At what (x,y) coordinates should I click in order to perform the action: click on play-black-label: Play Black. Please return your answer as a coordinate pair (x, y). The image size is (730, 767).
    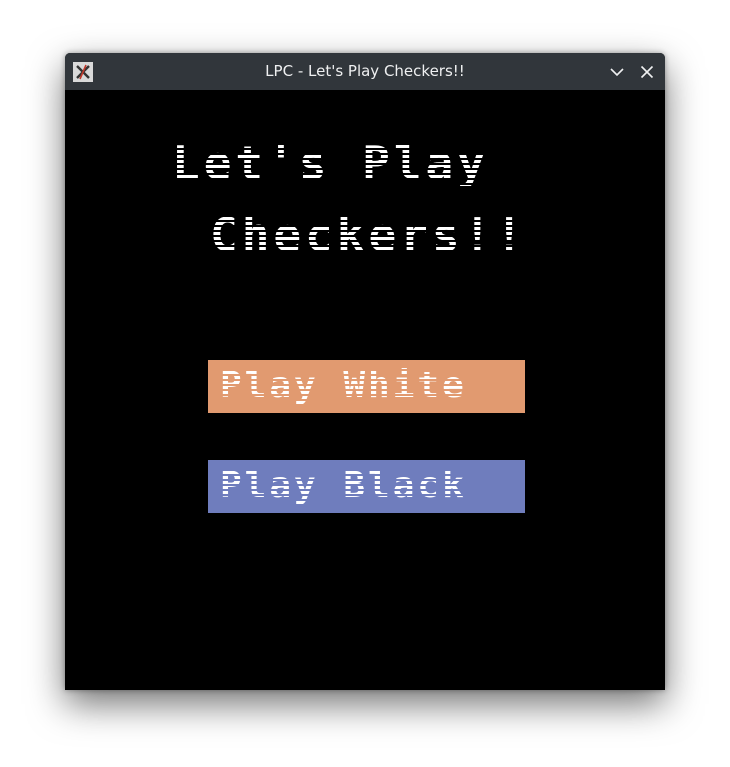
    Looking at the image, I should click on (343, 485).